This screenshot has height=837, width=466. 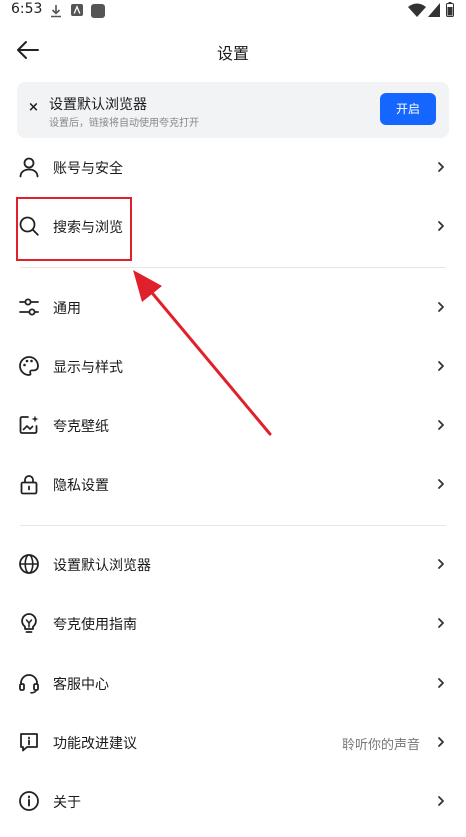 I want to click on settings-item-customer-service: 客服中心, so click(x=233, y=684).